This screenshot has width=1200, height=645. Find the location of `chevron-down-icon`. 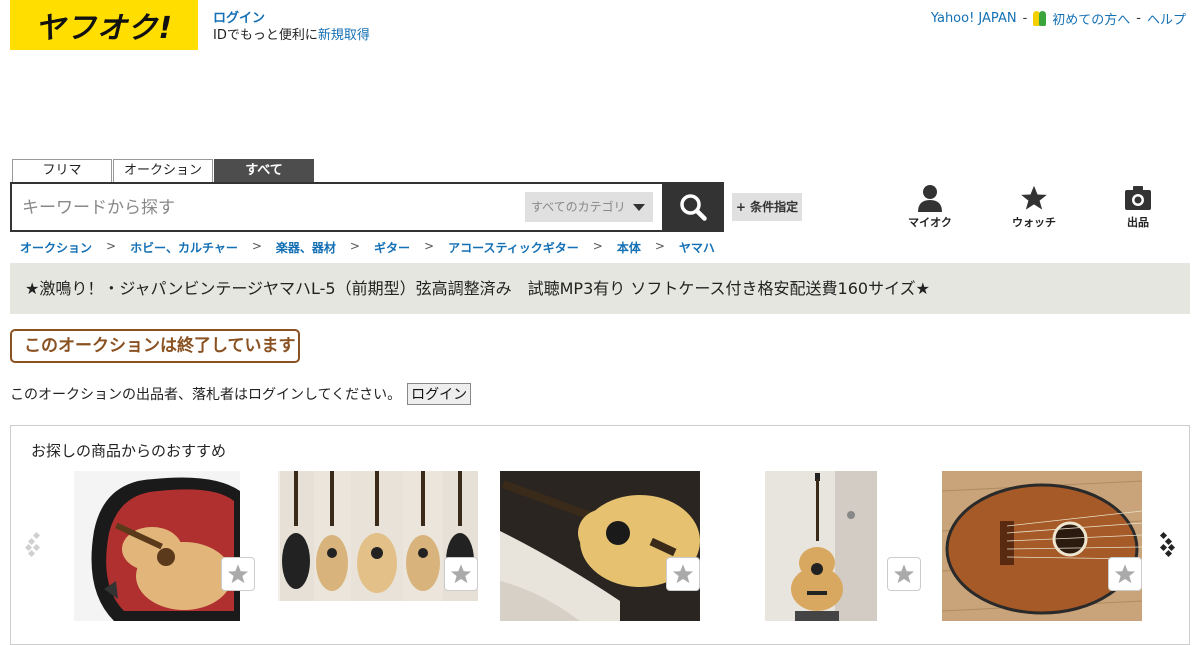

chevron-down-icon is located at coordinates (639, 207).